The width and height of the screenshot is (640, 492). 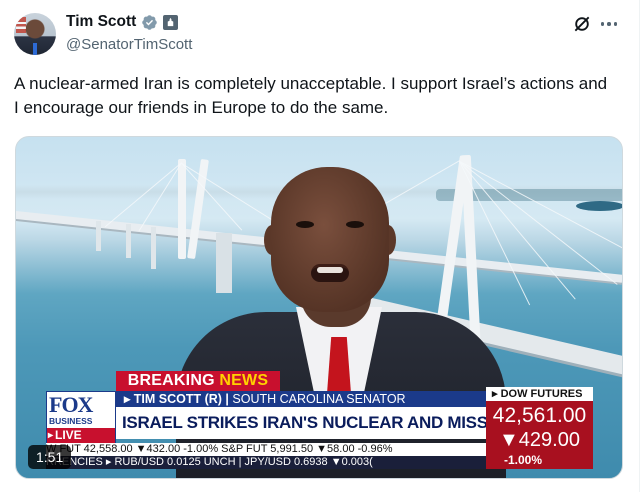 I want to click on dow-percent: -1.00%, so click(x=523, y=460).